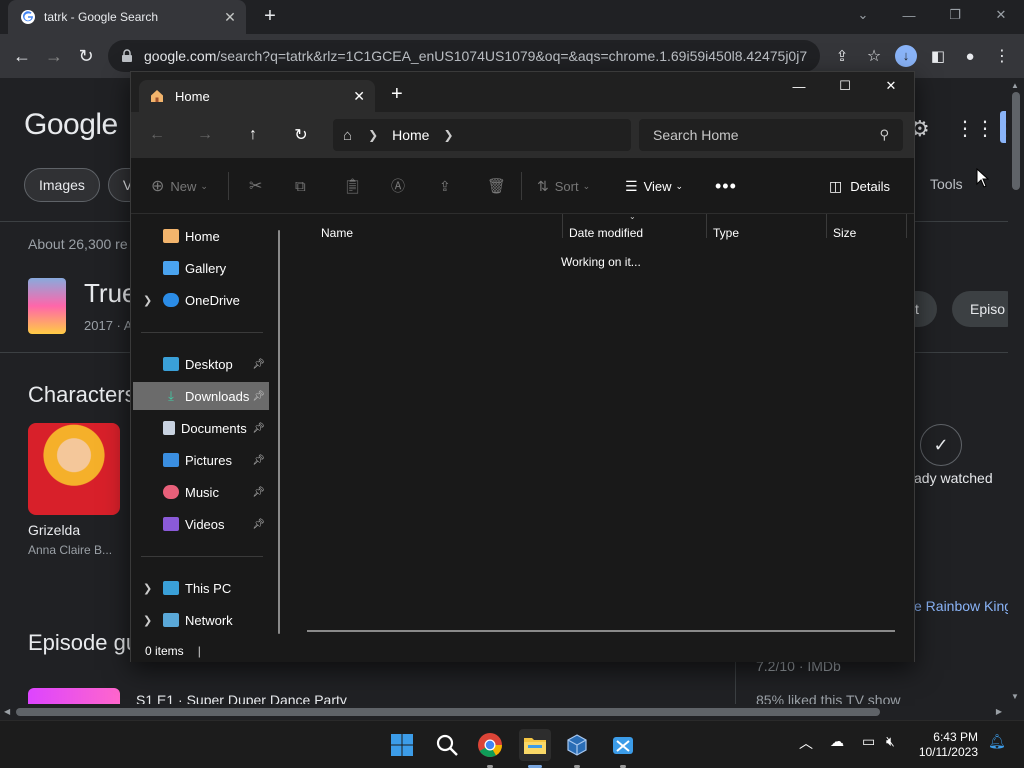  I want to click on details-button: ◫ Details, so click(859, 186).